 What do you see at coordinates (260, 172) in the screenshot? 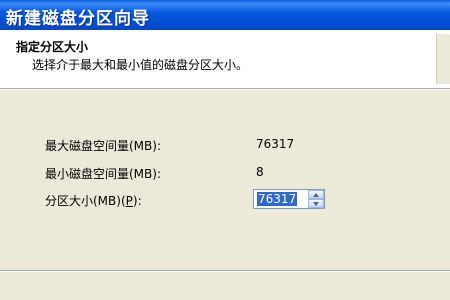
I see `min-space-value: 8` at bounding box center [260, 172].